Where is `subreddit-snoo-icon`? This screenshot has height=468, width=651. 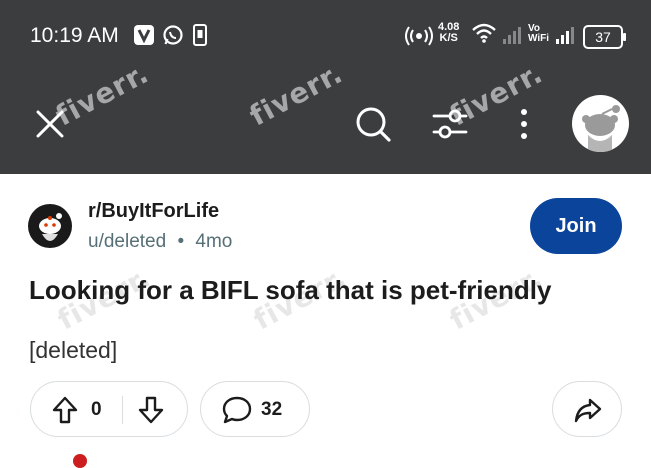 subreddit-snoo-icon is located at coordinates (50, 227).